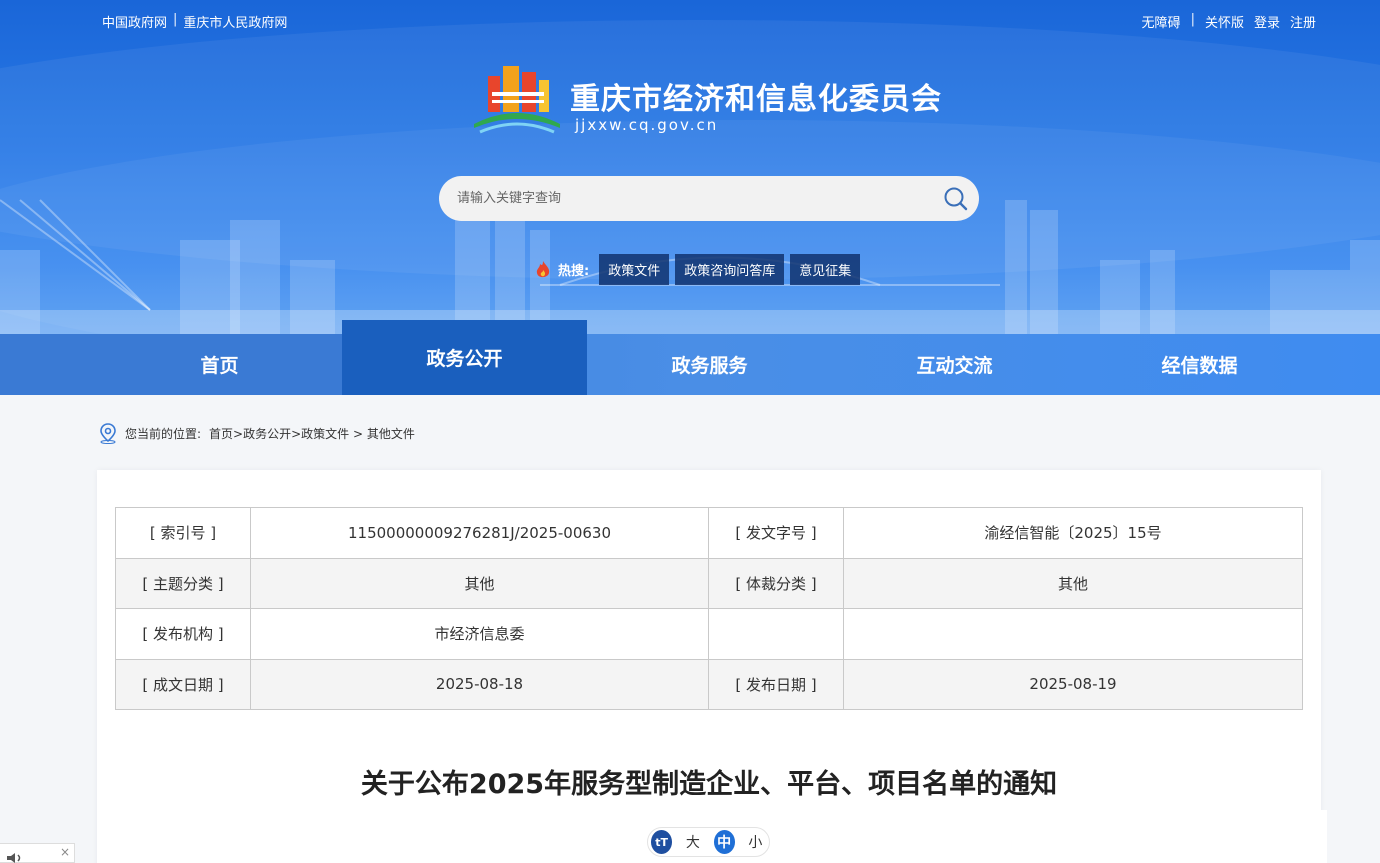  What do you see at coordinates (517, 99) in the screenshot?
I see `site-logo-icon` at bounding box center [517, 99].